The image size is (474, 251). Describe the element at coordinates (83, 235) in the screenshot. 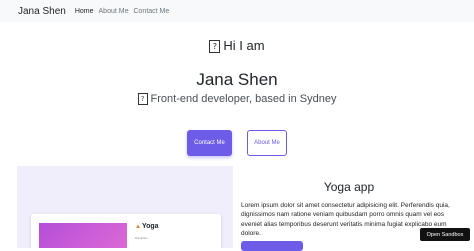

I see `preview-image` at that location.